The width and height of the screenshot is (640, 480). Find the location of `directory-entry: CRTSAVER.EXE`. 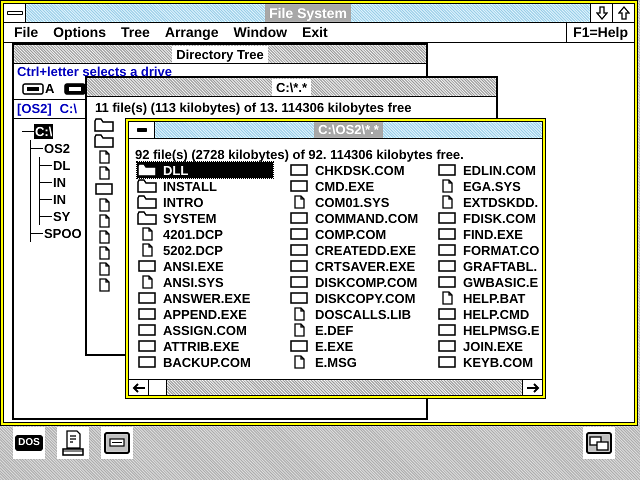

directory-entry: CRTSAVER.EXE is located at coordinates (363, 266).